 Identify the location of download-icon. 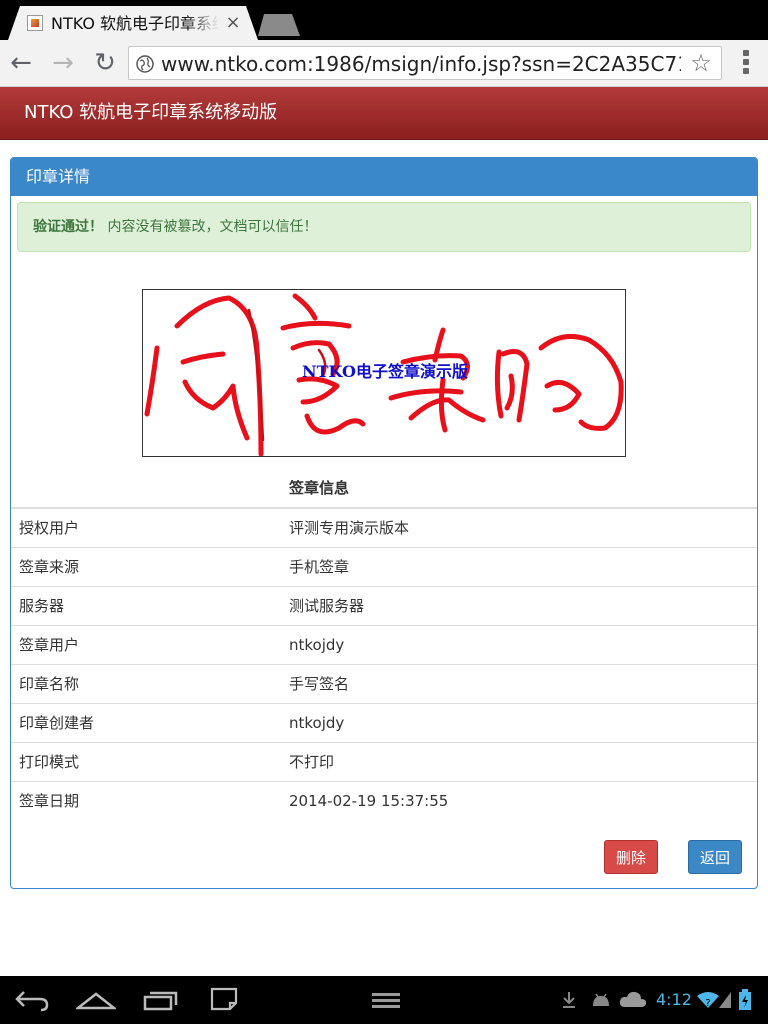
(569, 1000).